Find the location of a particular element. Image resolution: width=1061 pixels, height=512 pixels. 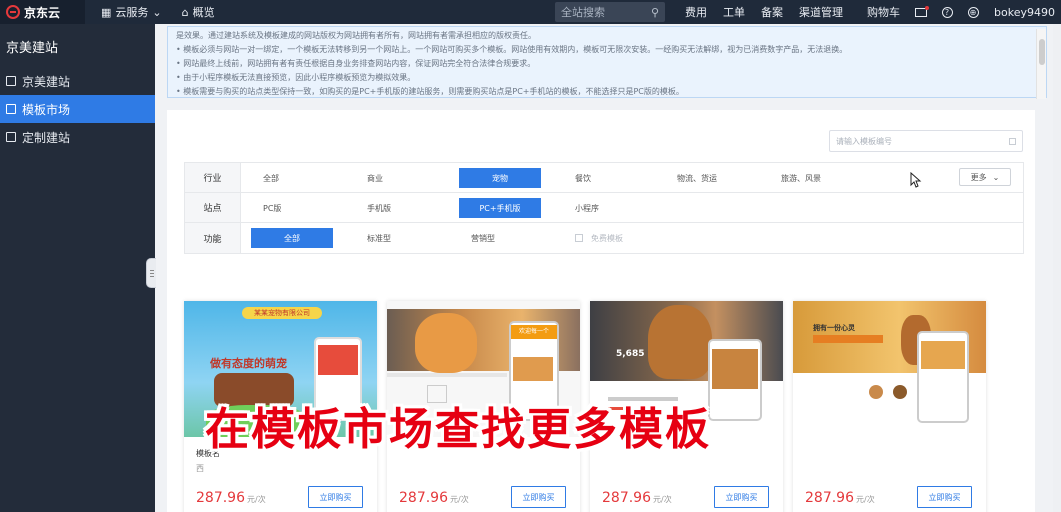

more-button: 更多 ⌄ is located at coordinates (985, 177).